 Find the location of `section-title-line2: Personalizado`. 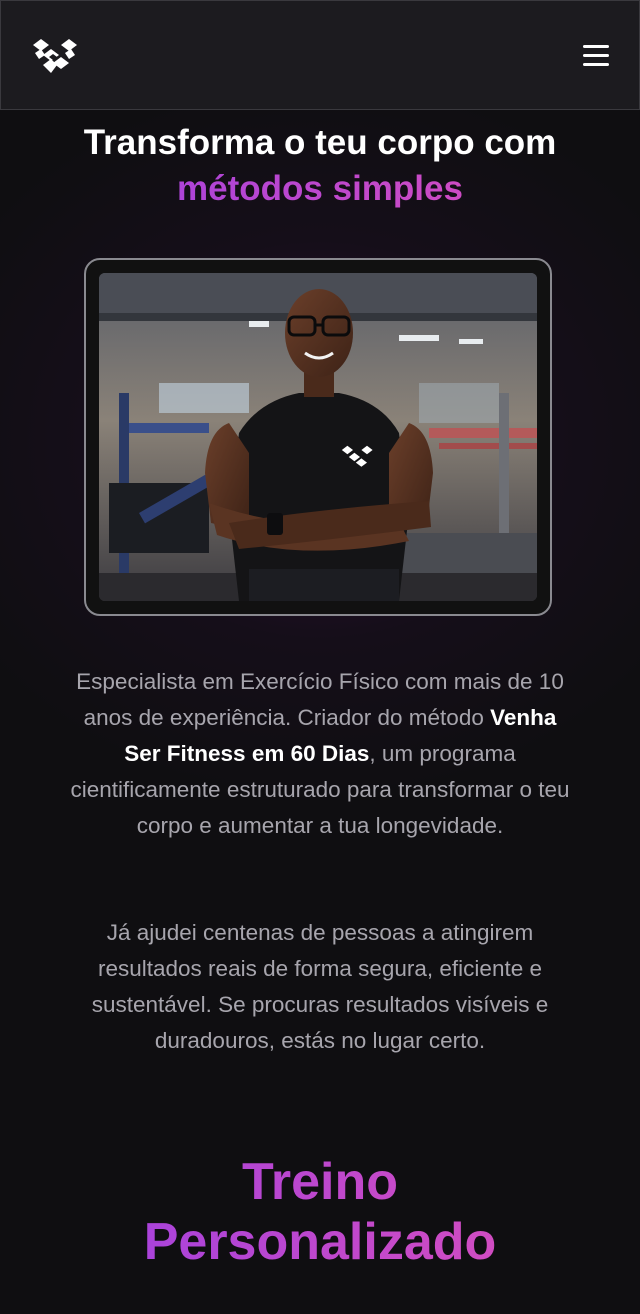

section-title-line2: Personalizado is located at coordinates (320, 1242).